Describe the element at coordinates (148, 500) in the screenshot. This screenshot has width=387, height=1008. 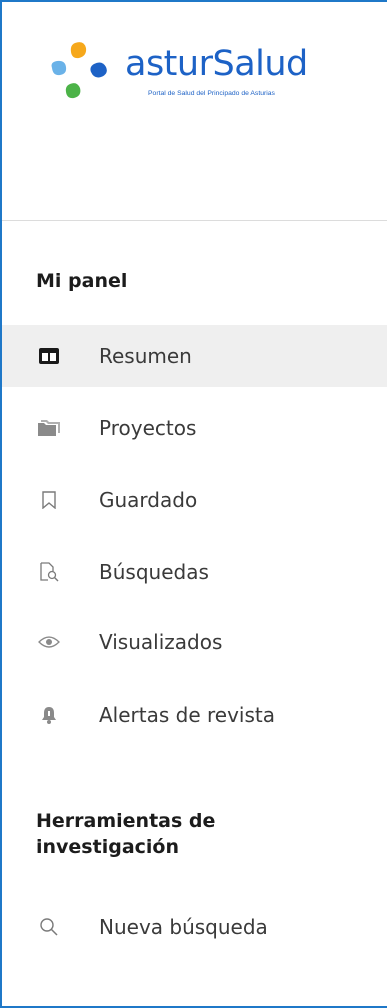
I see `nav-label-guardado: Guardado` at that location.